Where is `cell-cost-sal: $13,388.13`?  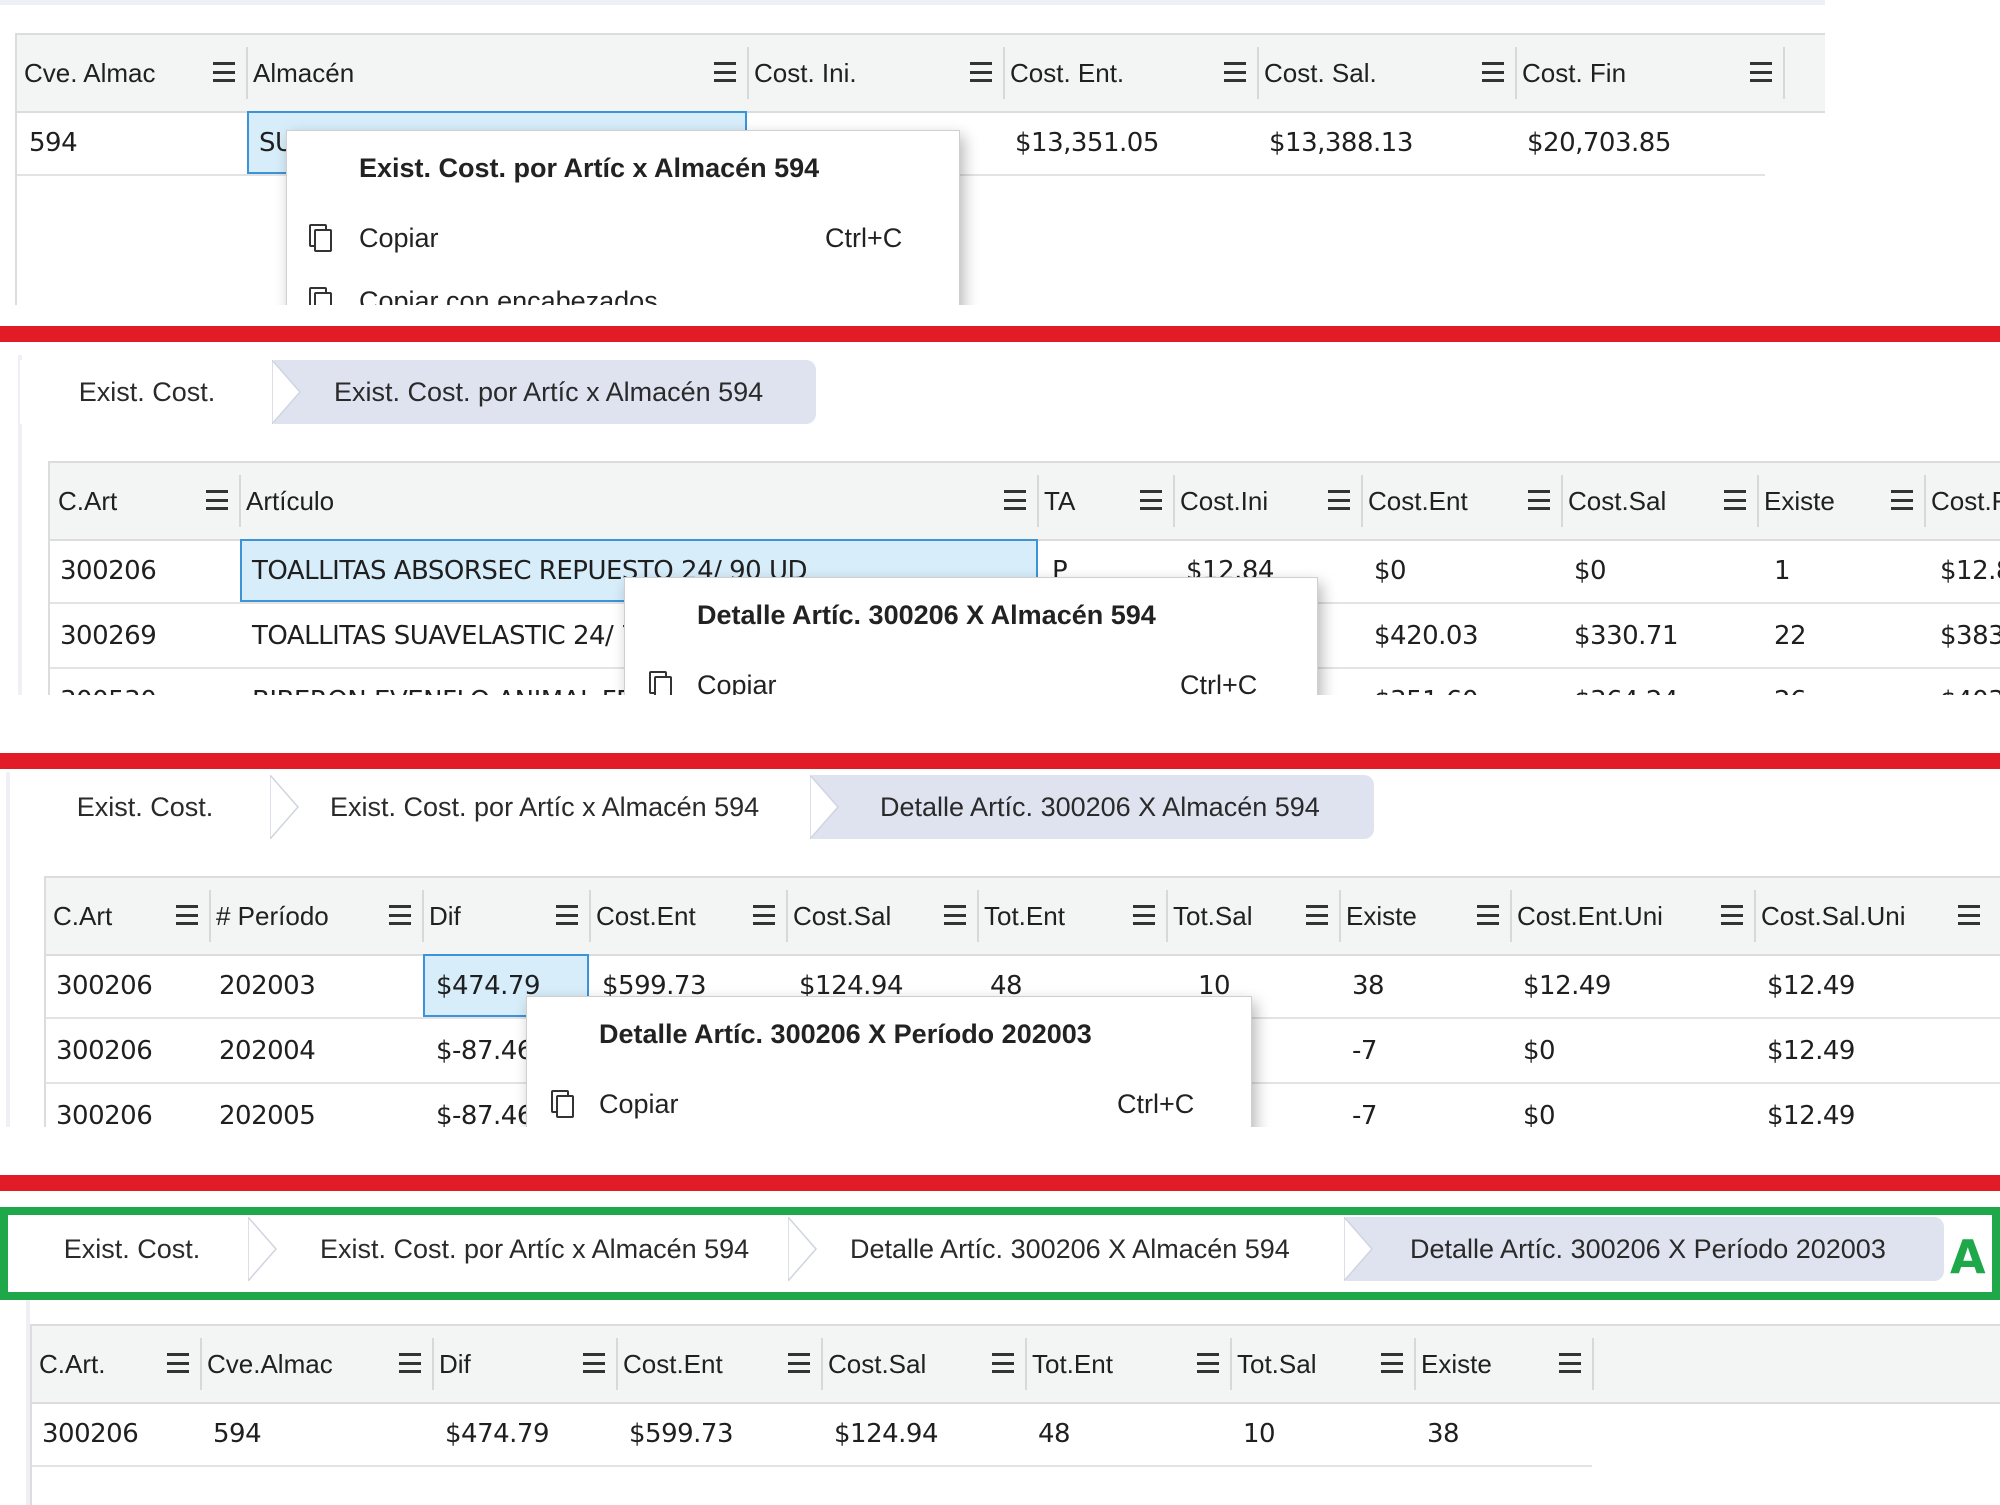
cell-cost-sal: $13,388.13 is located at coordinates (1341, 142).